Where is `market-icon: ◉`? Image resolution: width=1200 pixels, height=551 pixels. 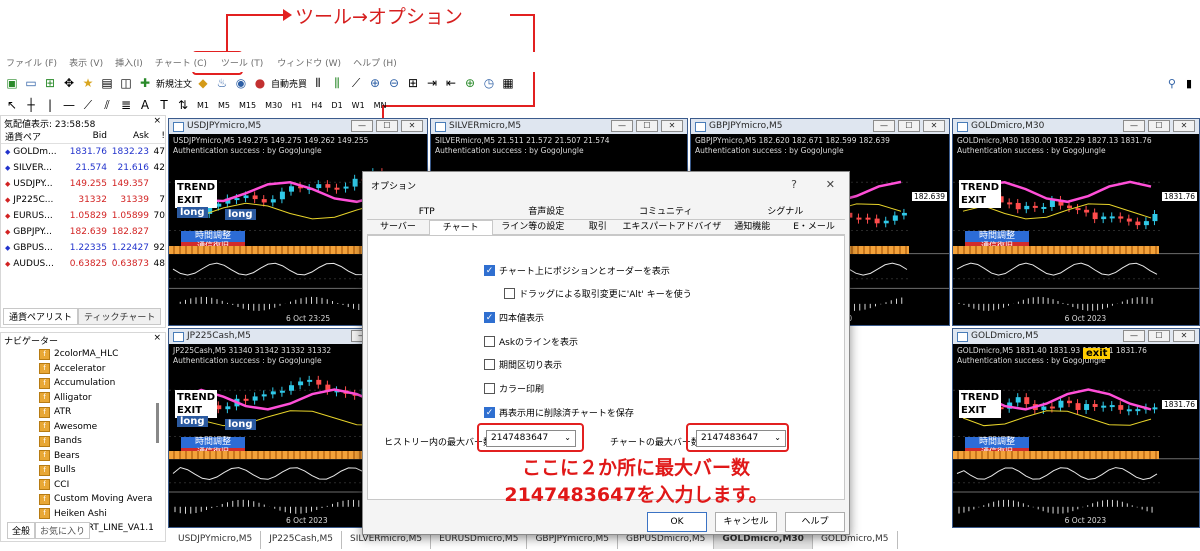 market-icon: ◉ is located at coordinates (241, 83).